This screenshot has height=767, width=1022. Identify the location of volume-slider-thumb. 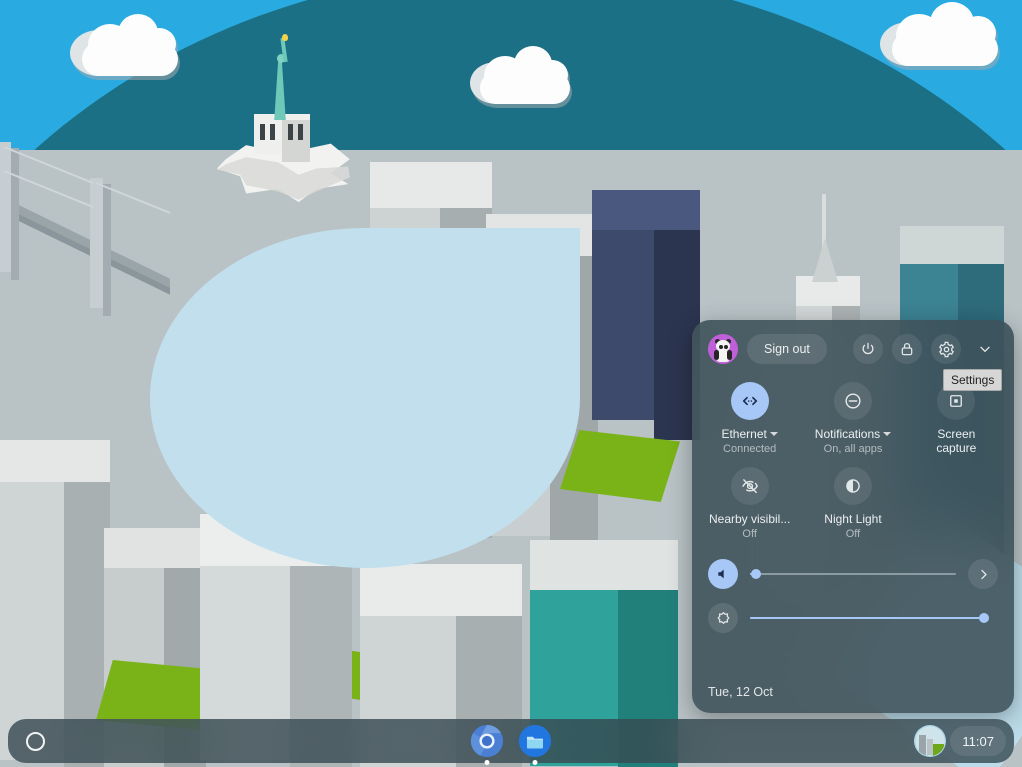
(756, 574).